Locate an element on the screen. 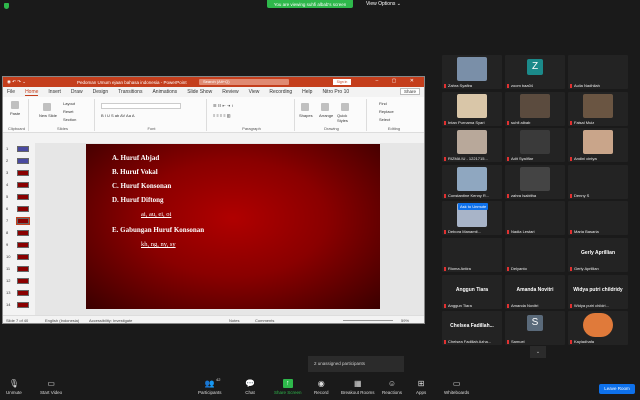  quick-access-toolbar: ◉ ↶ ↷ ⌄ is located at coordinates (37, 82).